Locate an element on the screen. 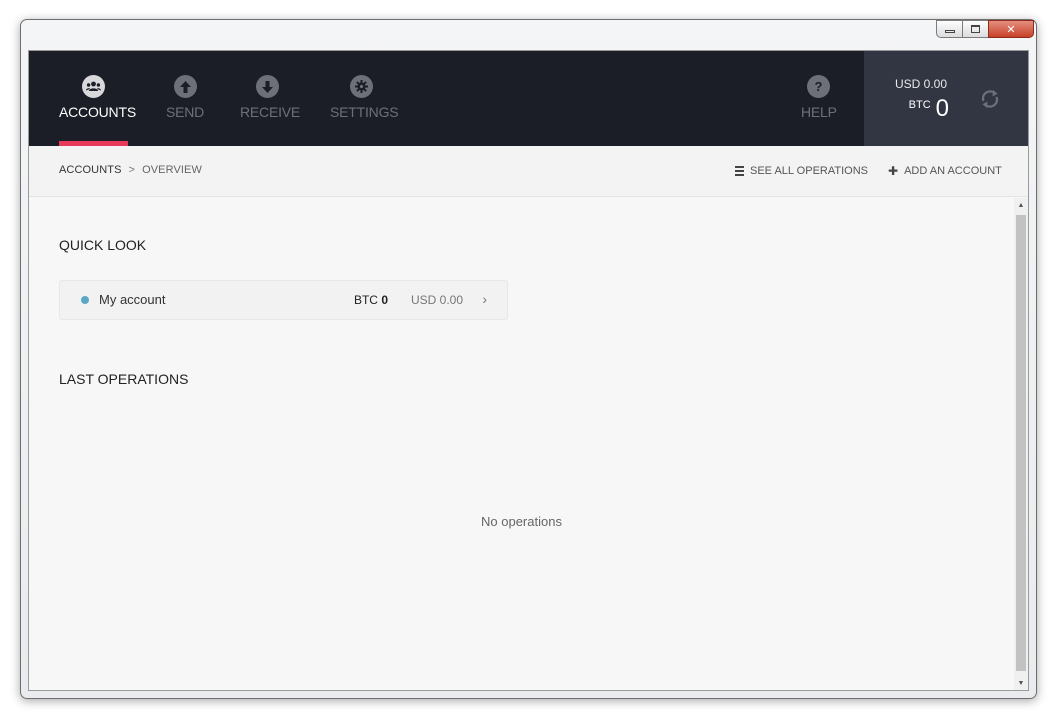 This screenshot has height=719, width=1057. nav-receive: RECEIVE is located at coordinates (270, 98).